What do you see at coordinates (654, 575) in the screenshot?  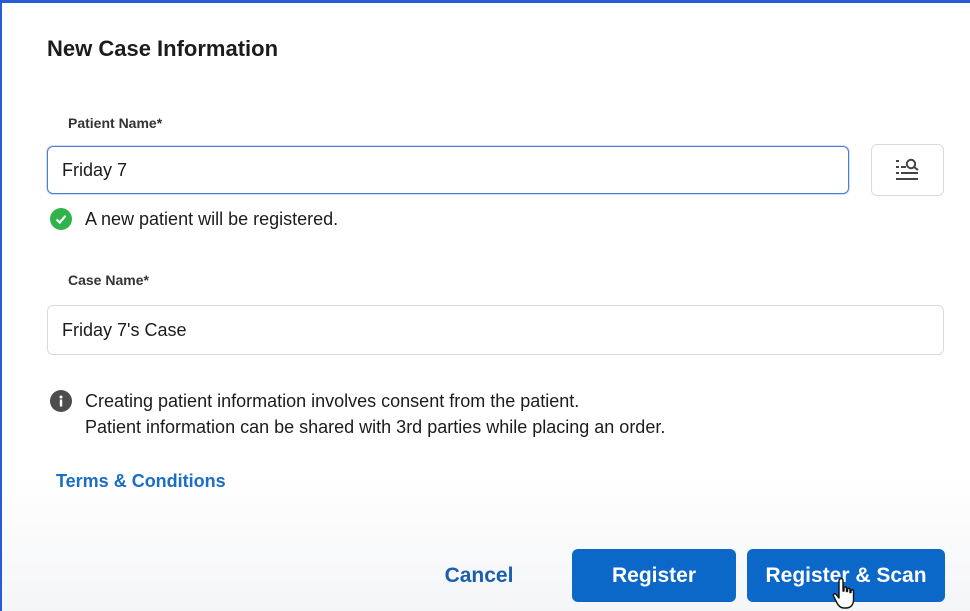 I see `register-button: Register` at bounding box center [654, 575].